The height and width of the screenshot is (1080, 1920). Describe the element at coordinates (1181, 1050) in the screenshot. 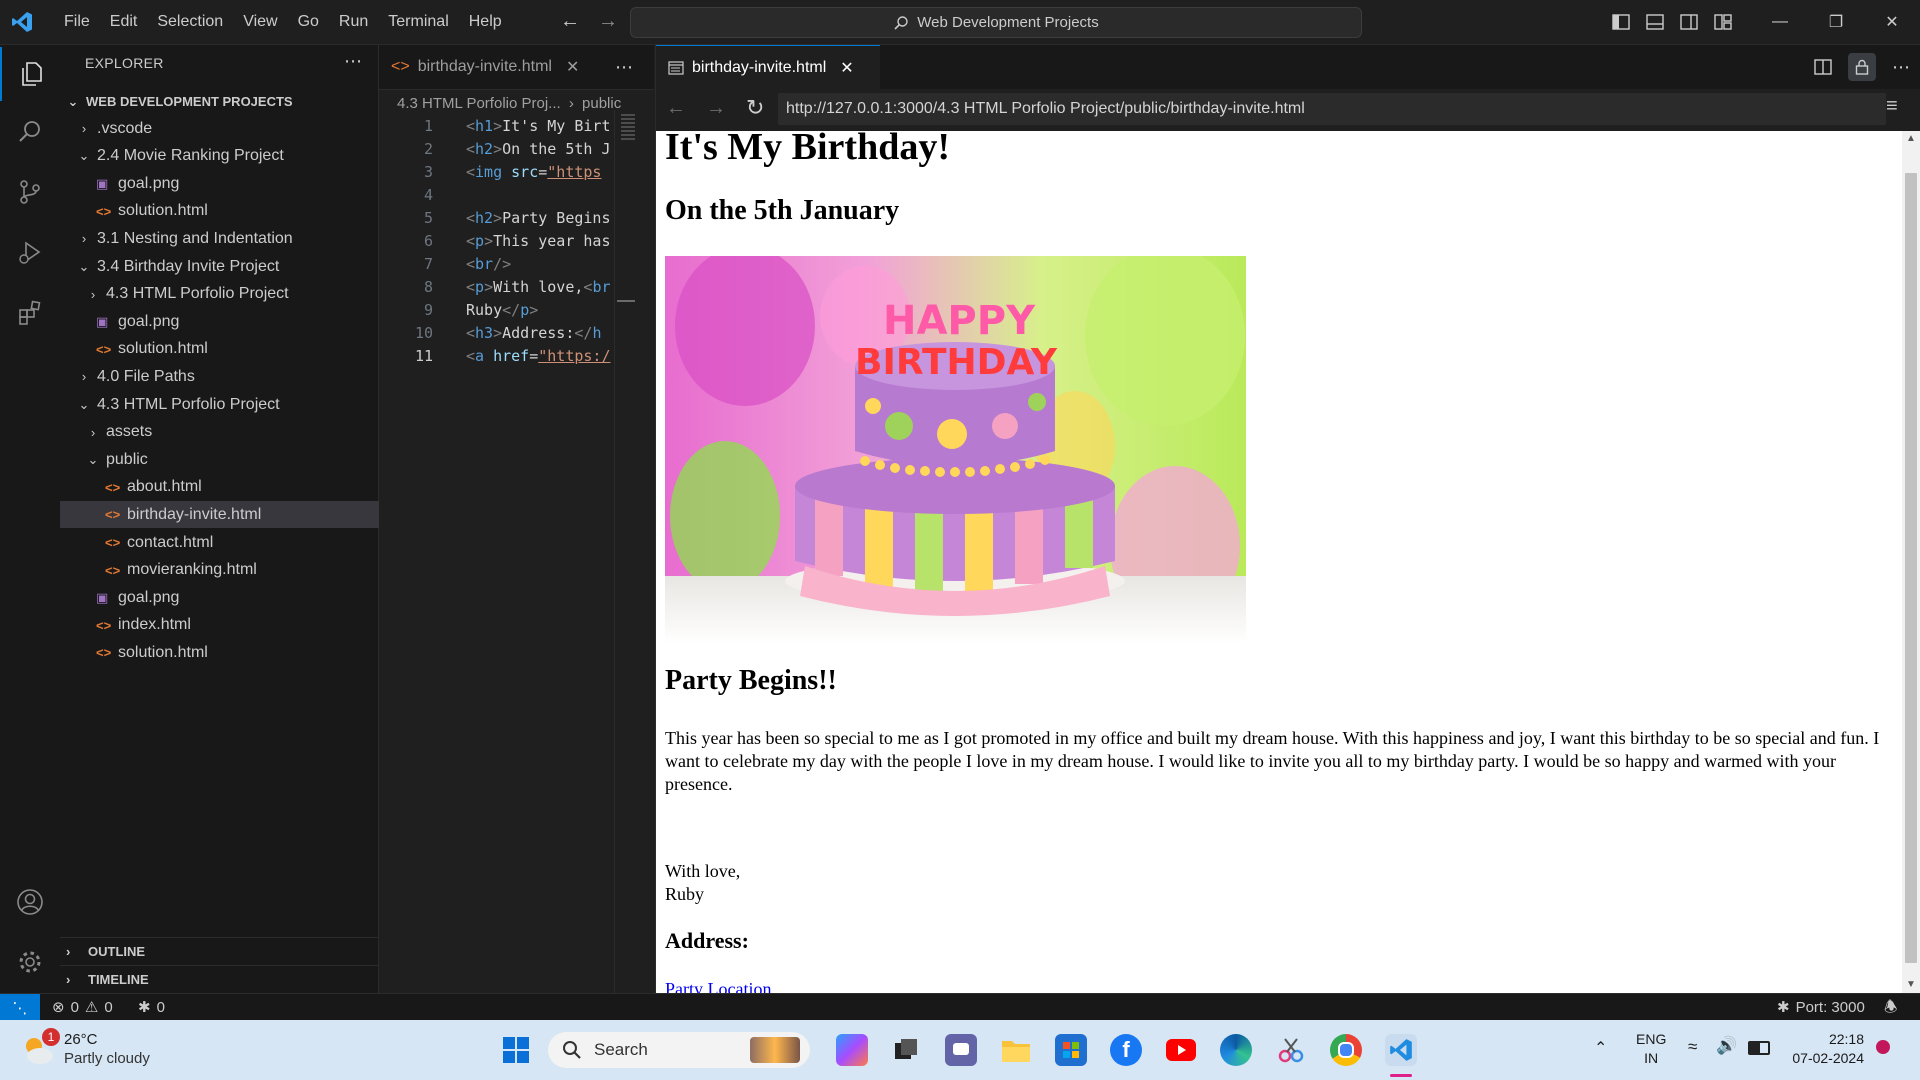

I see `youtube-icon` at that location.